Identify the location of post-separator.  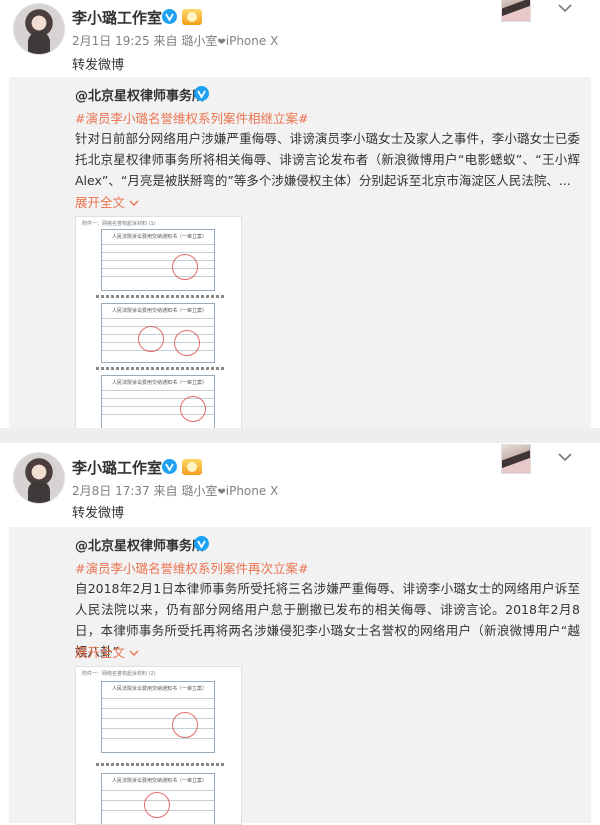
(300, 435).